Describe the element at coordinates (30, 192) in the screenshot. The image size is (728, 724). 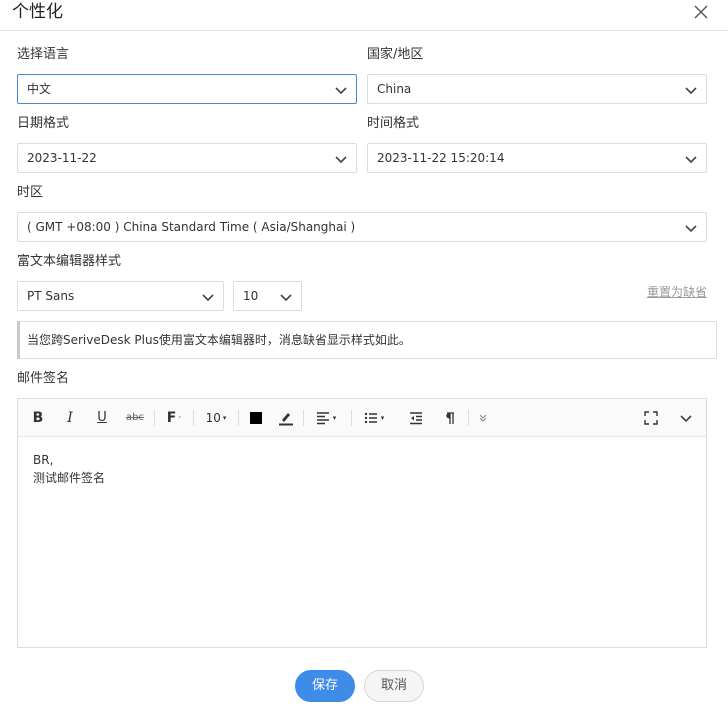
I see `timezone-label: 时区` at that location.